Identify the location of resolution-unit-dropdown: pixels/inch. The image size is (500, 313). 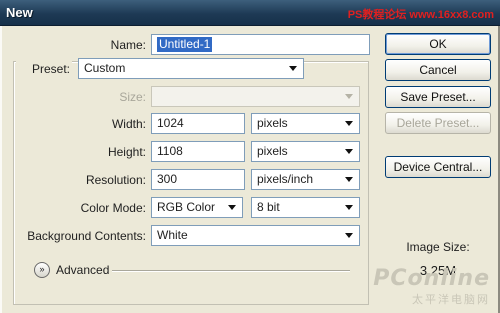
(305, 179).